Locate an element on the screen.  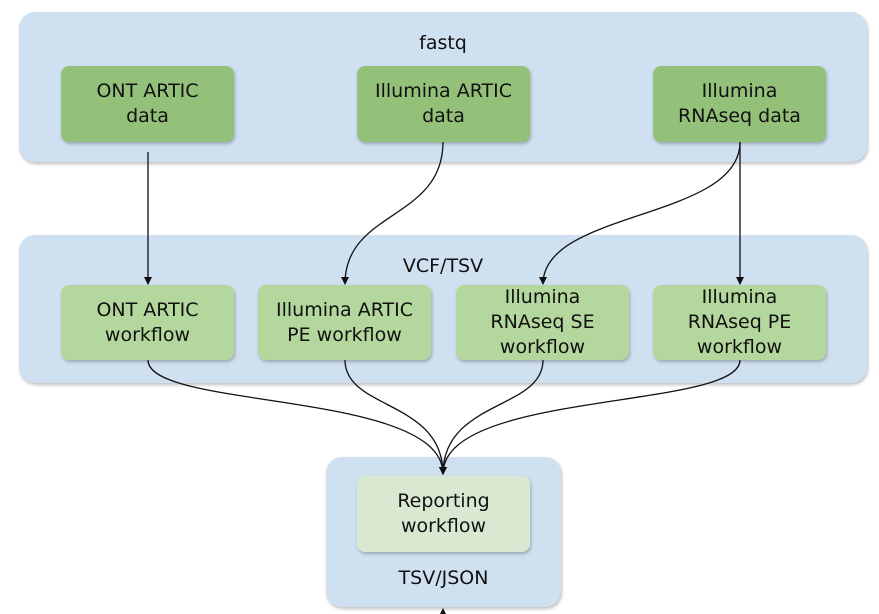
arrow-illumina-artic-data-to-workflow is located at coordinates (392, 213).